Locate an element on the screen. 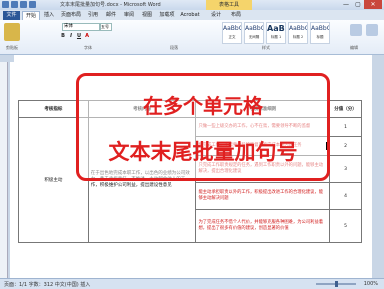 The height and width of the screenshot is (289, 384). maximize-button: ▢ is located at coordinates (358, 4).